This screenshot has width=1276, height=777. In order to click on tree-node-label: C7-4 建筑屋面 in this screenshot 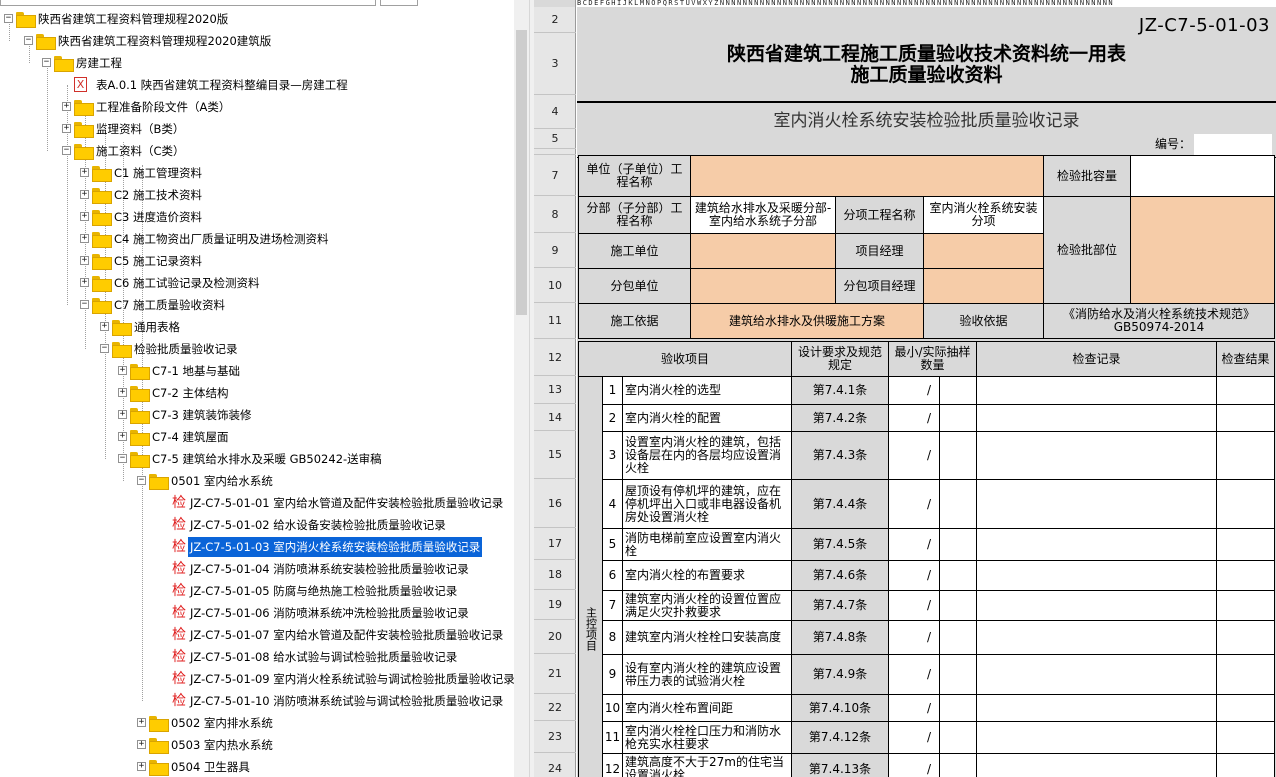, I will do `click(190, 437)`.